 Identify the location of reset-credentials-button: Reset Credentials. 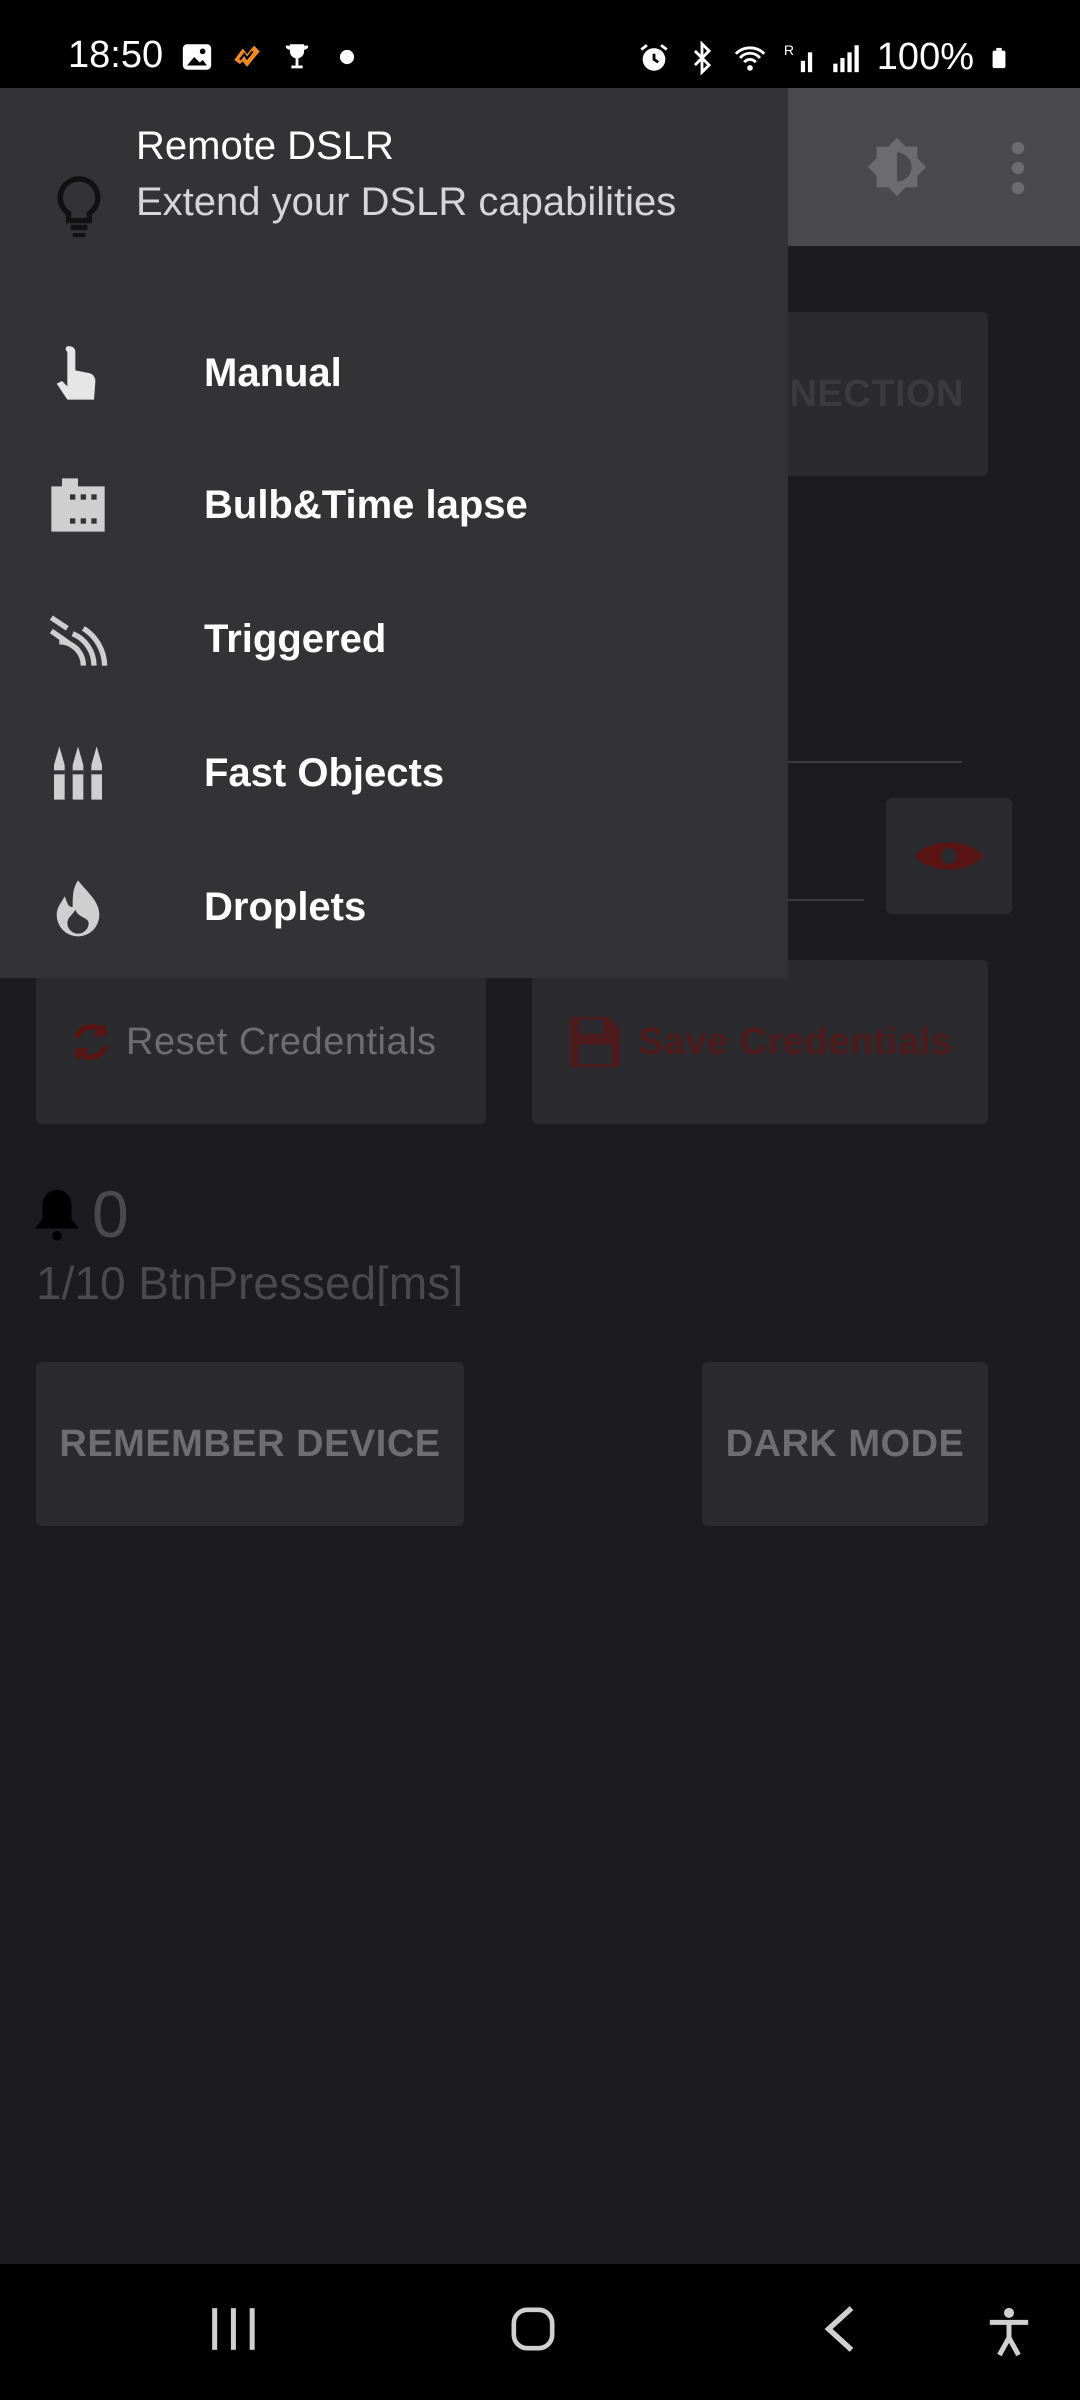
(261, 1042).